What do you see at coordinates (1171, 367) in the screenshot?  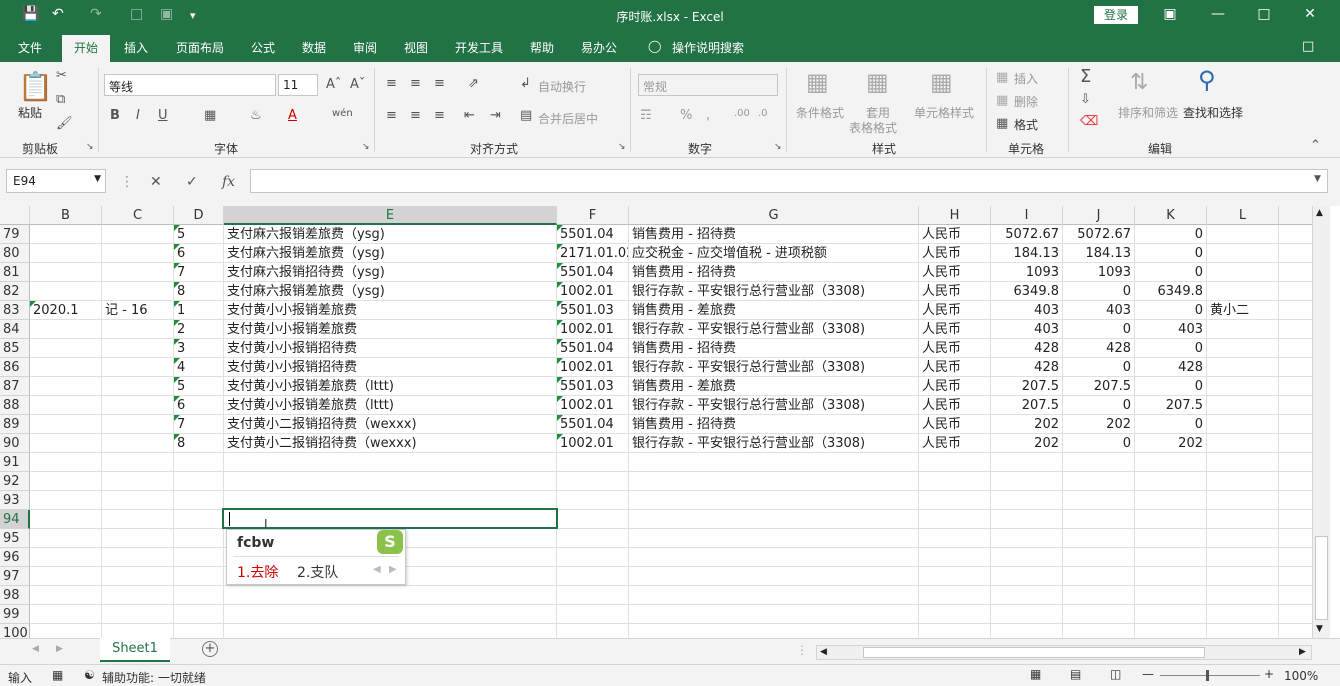 I see `cell-k: 428` at bounding box center [1171, 367].